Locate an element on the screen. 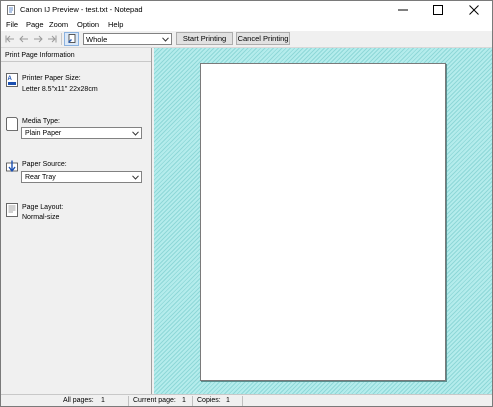 The width and height of the screenshot is (493, 407). media-type-value: Plain Paper is located at coordinates (43, 133).